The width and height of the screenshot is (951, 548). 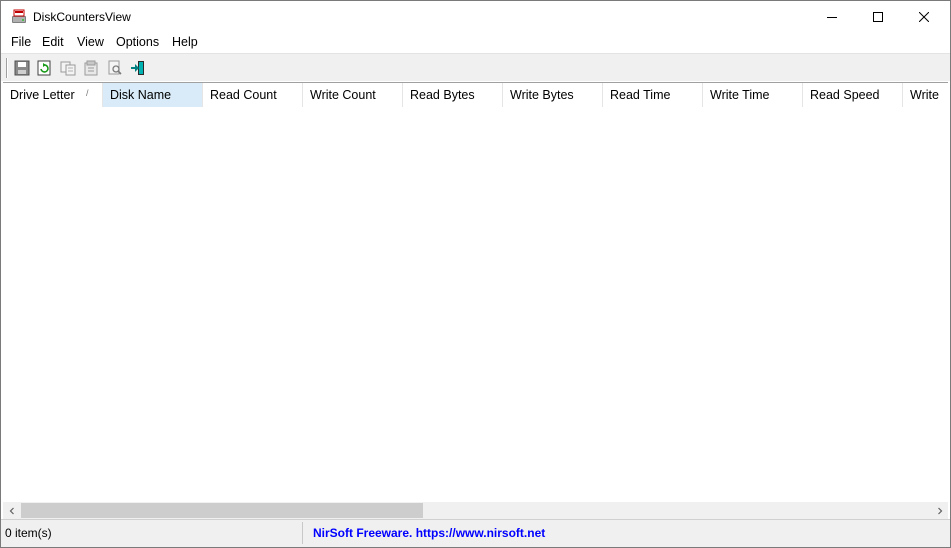 What do you see at coordinates (542, 95) in the screenshot?
I see `column-header-label: Write Bytes` at bounding box center [542, 95].